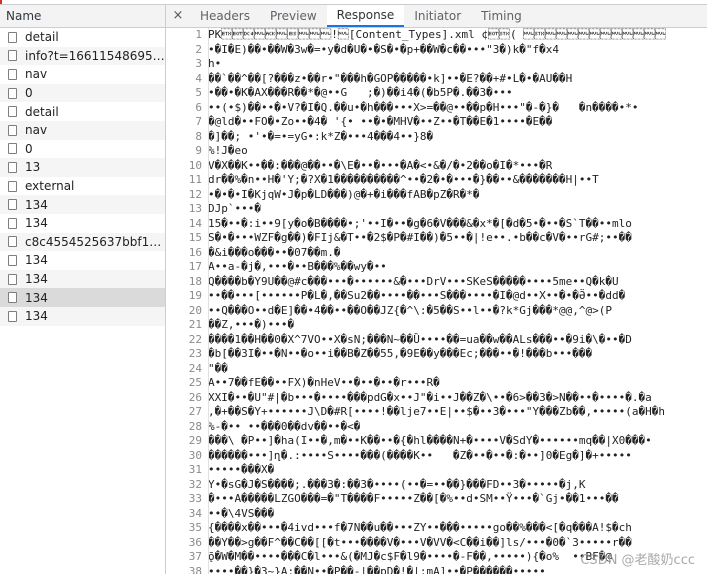 The width and height of the screenshot is (707, 574). I want to click on response-line: 28 %-�•• ••���0��dv��••�<�, so click(436, 427).